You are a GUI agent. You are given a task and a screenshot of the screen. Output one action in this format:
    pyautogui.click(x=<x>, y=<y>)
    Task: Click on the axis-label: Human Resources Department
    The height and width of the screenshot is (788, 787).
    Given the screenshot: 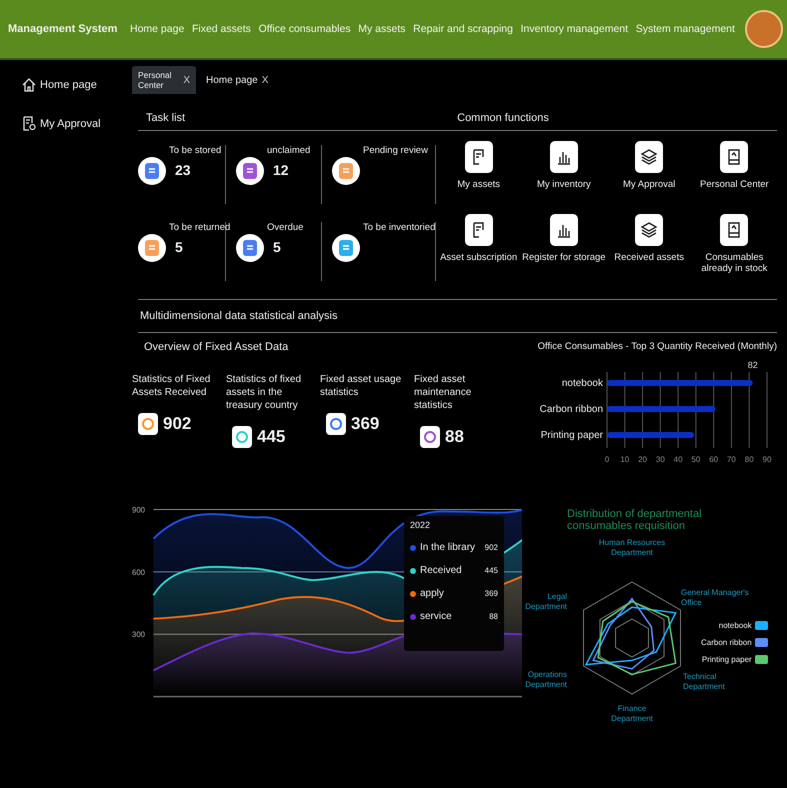 What is the action you would take?
    pyautogui.click(x=632, y=548)
    